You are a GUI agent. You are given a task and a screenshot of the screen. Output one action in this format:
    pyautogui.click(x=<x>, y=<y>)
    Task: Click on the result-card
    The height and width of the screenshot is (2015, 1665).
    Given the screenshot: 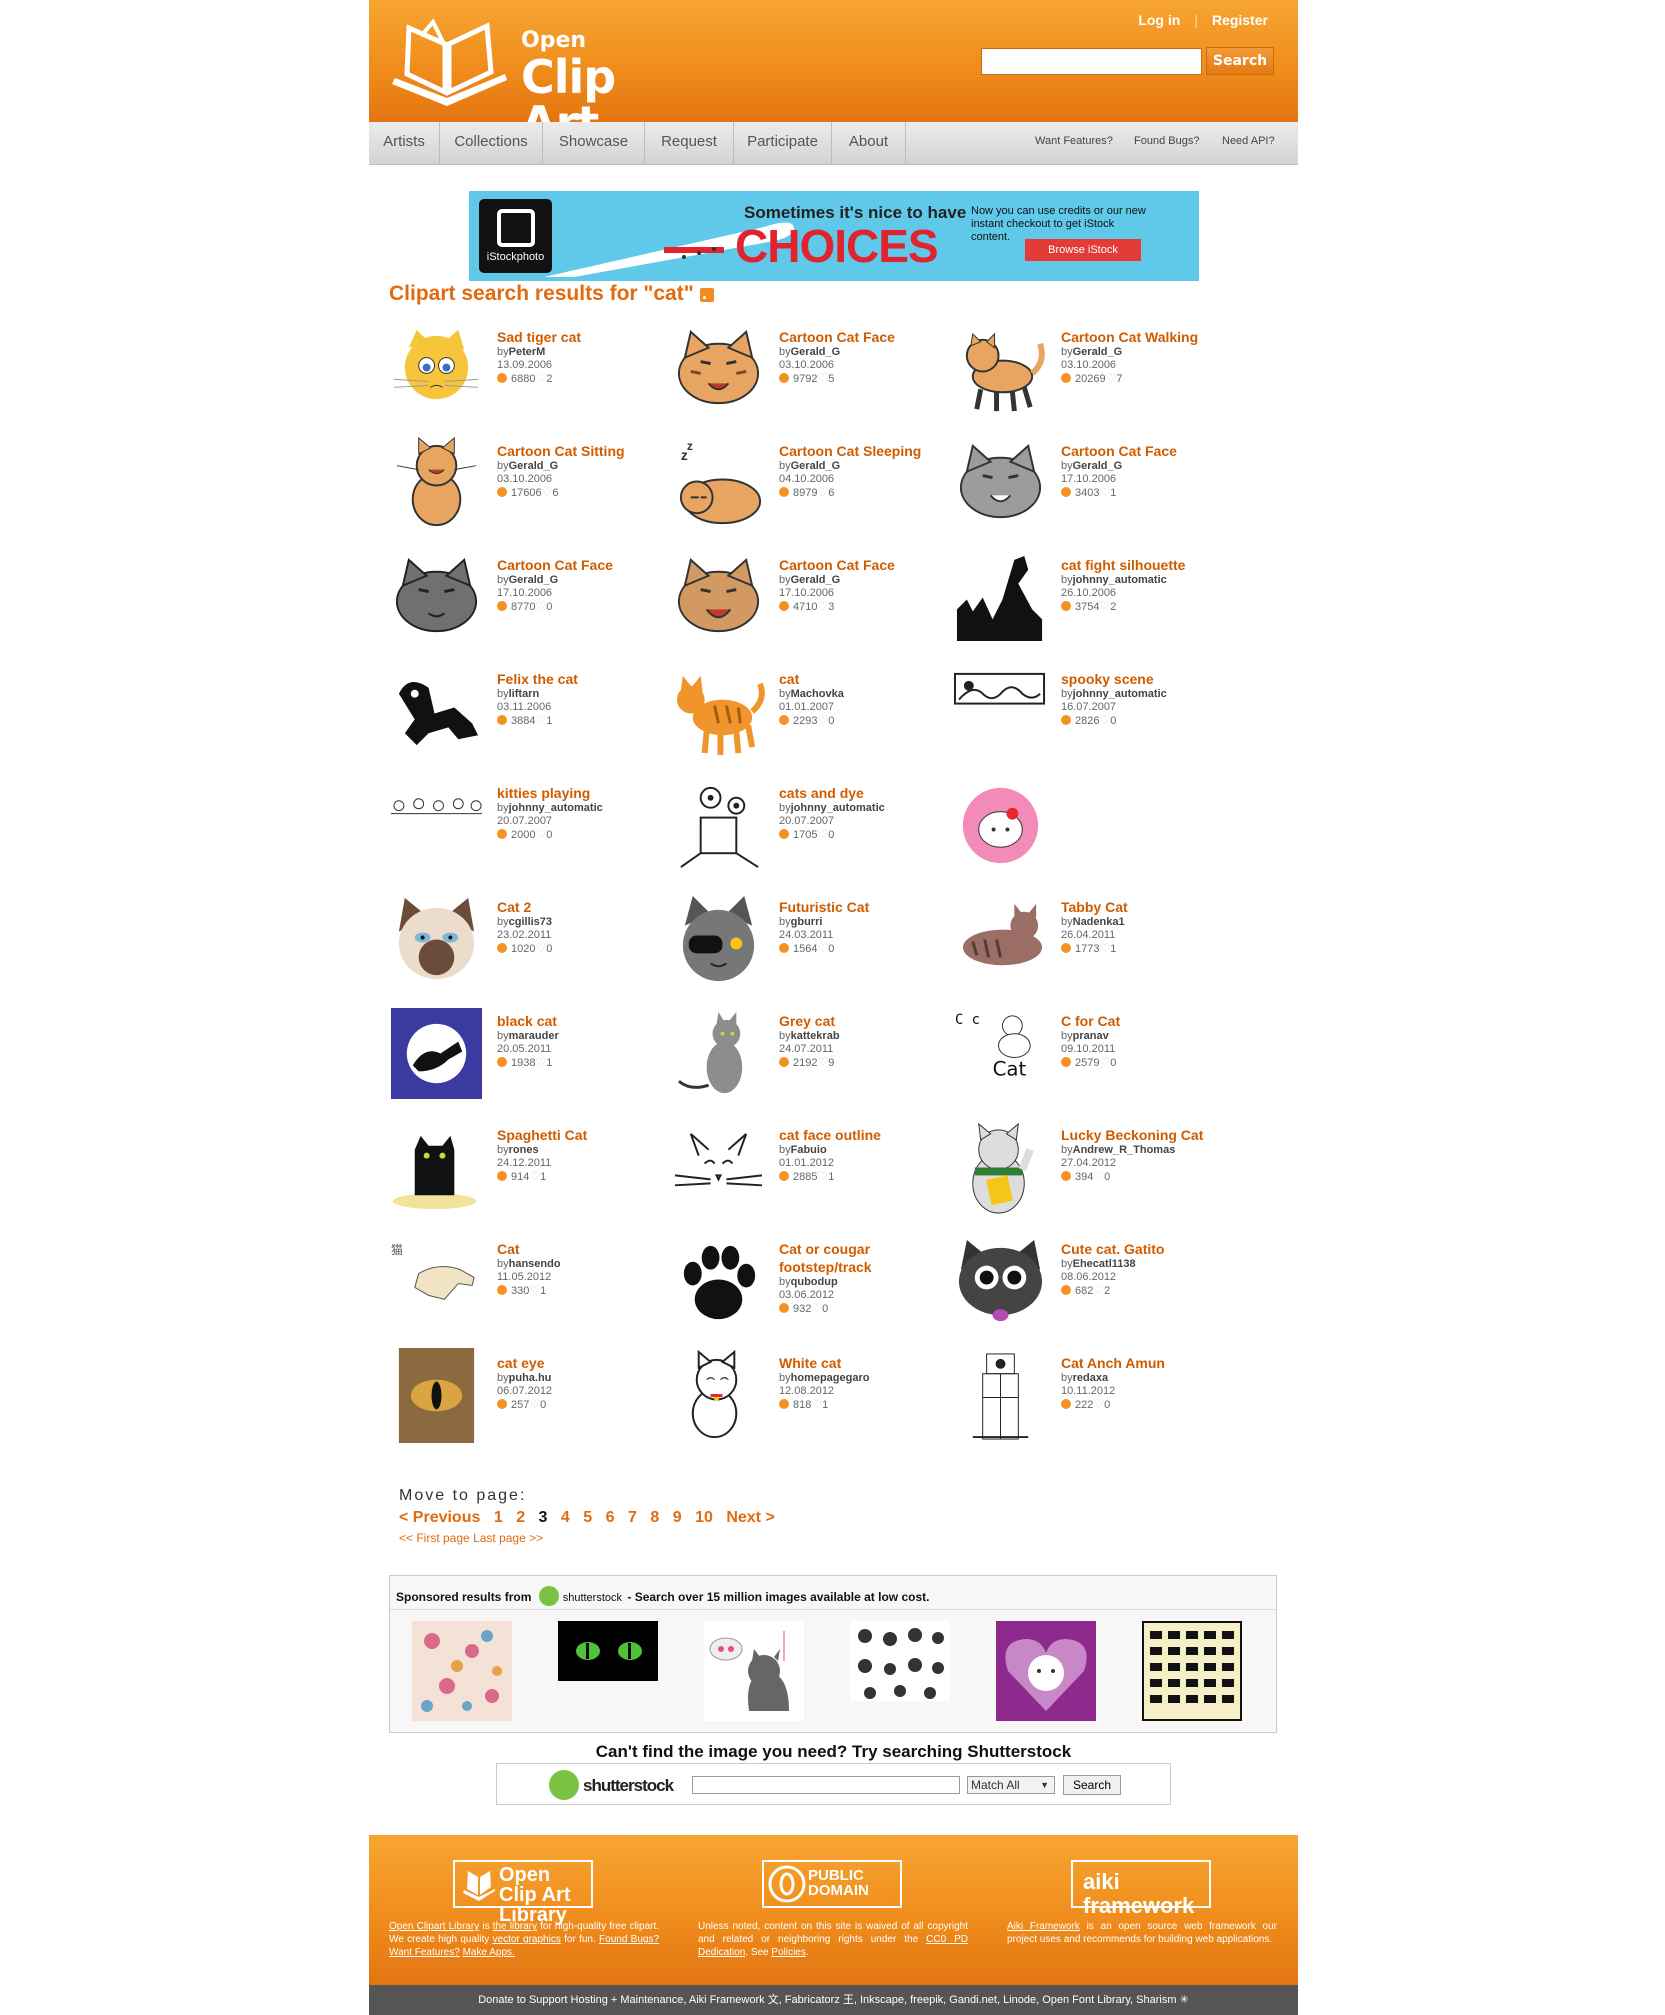 What is the action you would take?
    pyautogui.click(x=1095, y=830)
    